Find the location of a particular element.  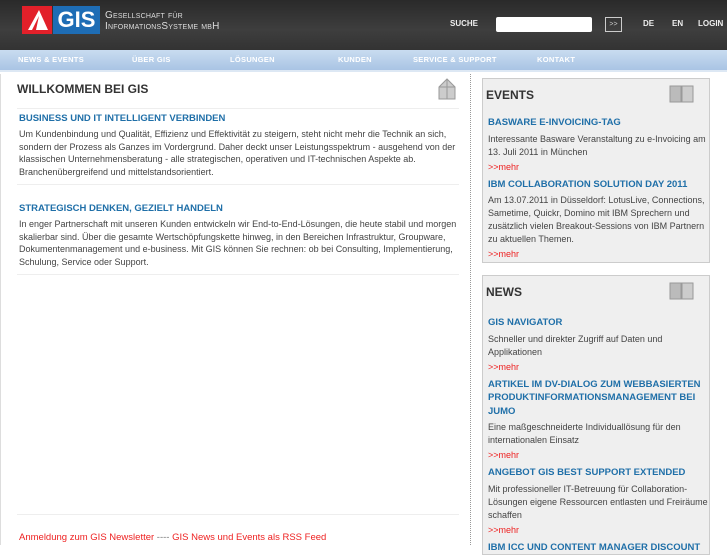

page-title: WILLKOMMEN BEI GIS is located at coordinates (83, 89).